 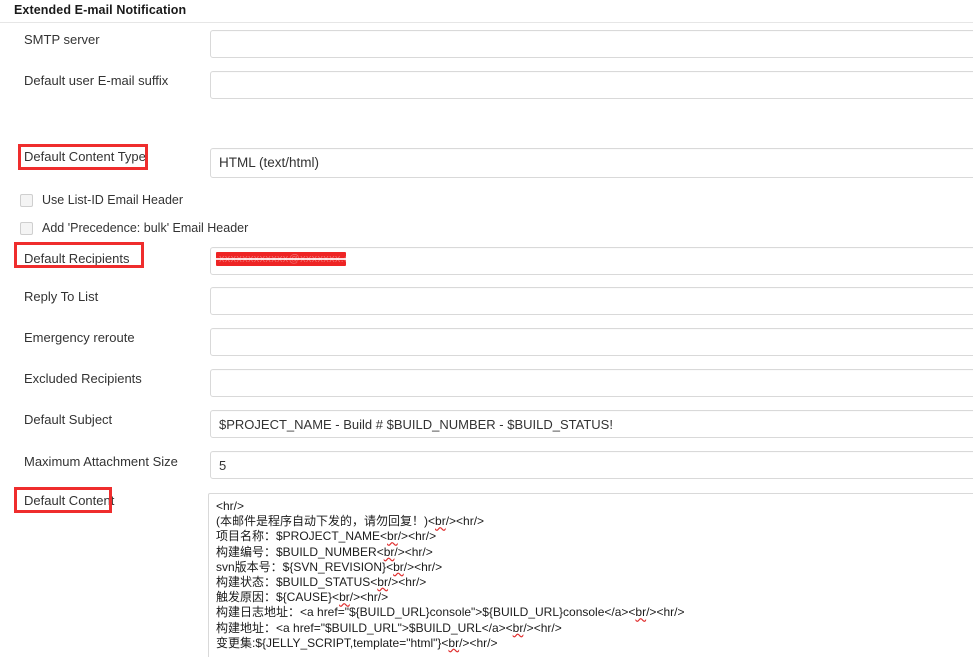 I want to click on label-default-content: Default Content, so click(x=69, y=500).